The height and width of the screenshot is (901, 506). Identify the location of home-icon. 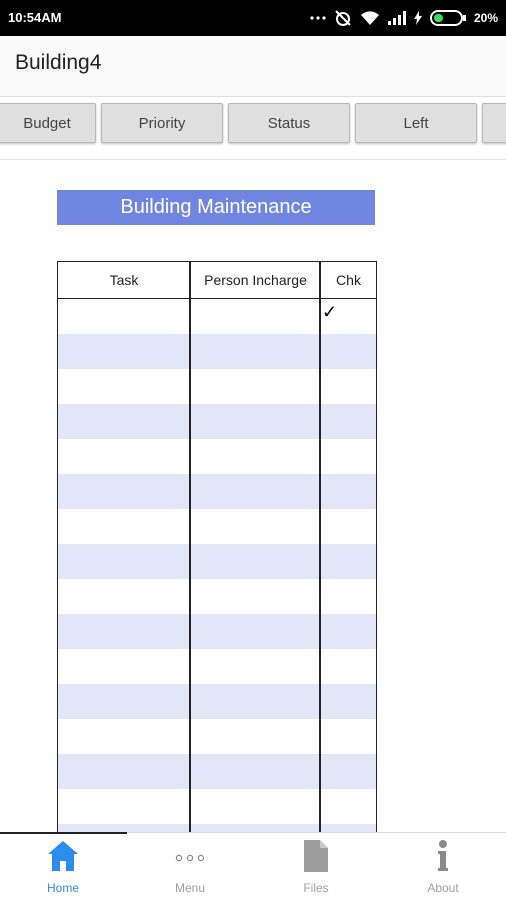
(63, 858).